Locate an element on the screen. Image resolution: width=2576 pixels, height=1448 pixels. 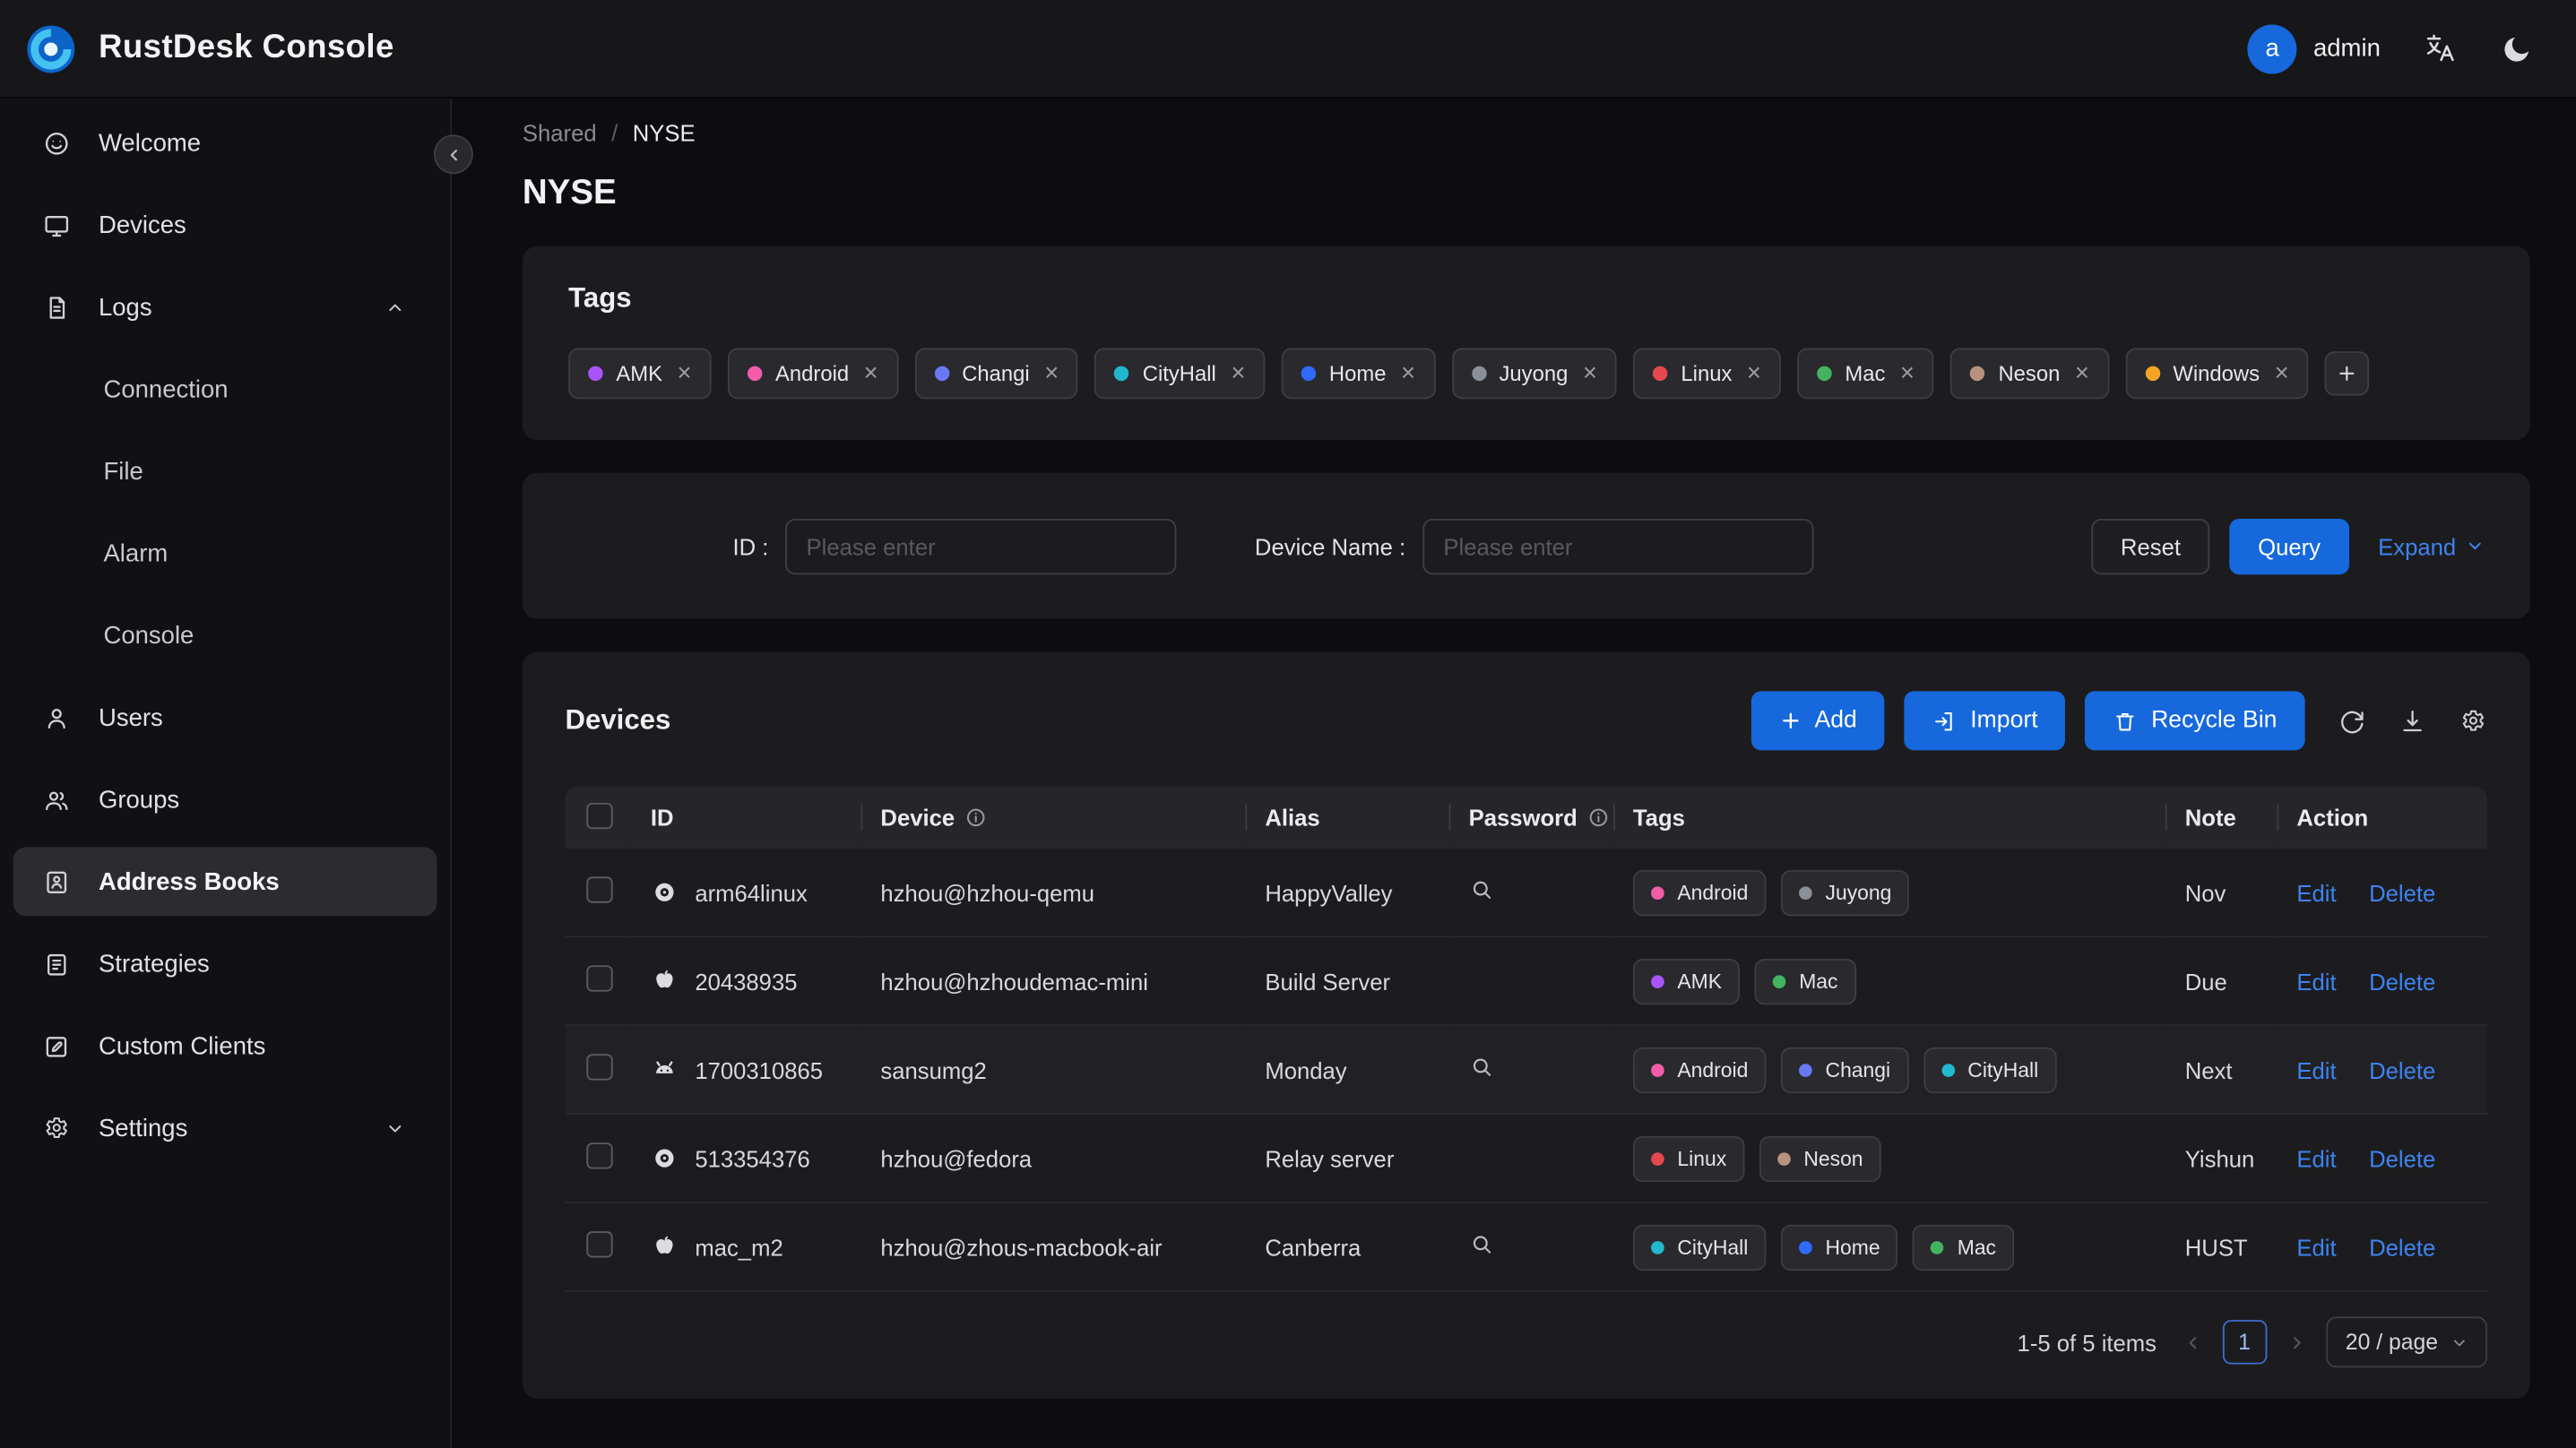
sidebar-label: Groups is located at coordinates (139, 799).